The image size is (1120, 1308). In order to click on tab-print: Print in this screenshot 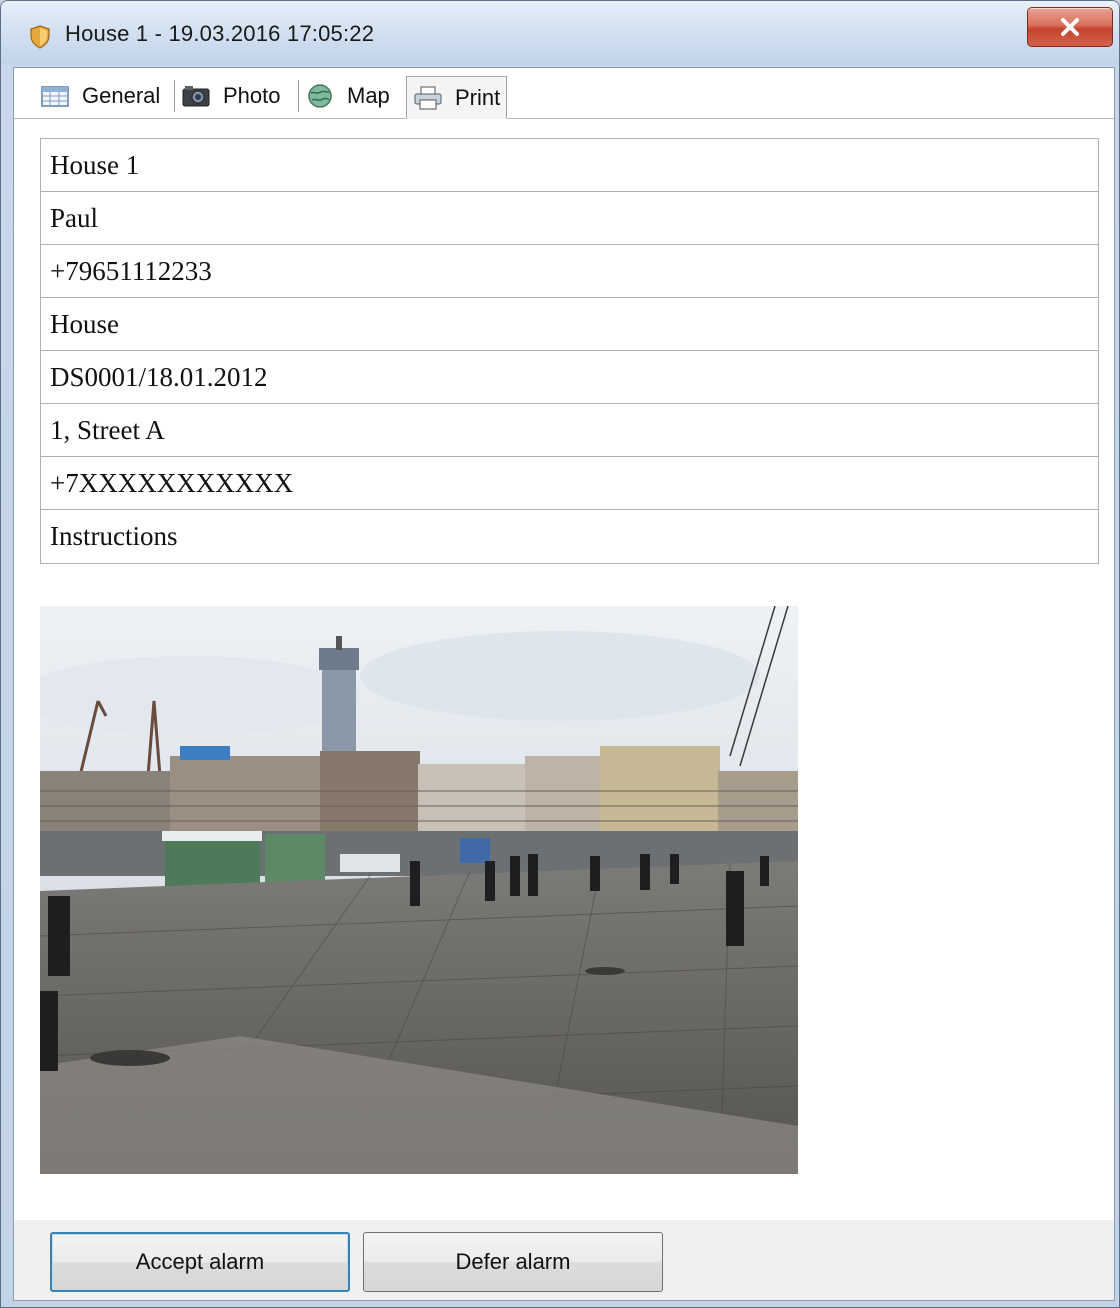, I will do `click(457, 97)`.